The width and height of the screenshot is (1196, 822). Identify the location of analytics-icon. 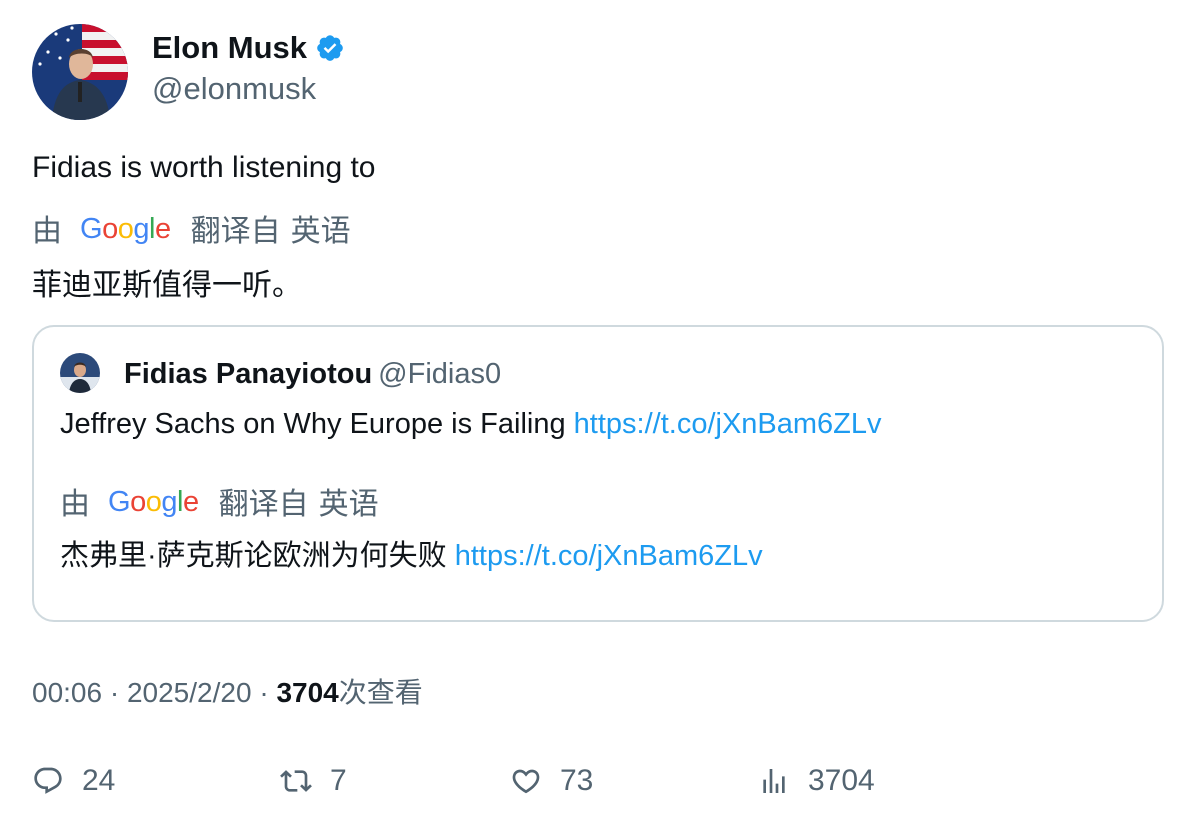
(774, 781).